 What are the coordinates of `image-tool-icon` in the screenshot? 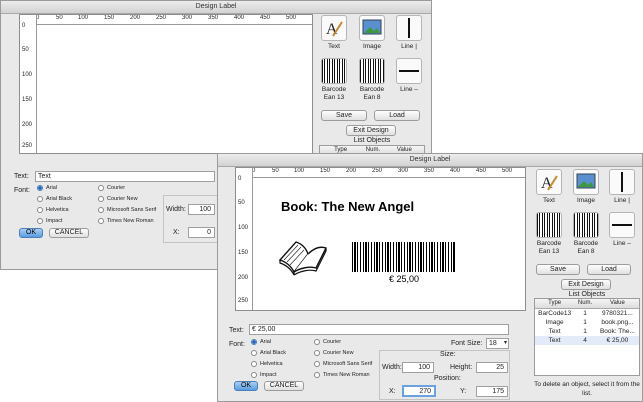 It's located at (372, 28).